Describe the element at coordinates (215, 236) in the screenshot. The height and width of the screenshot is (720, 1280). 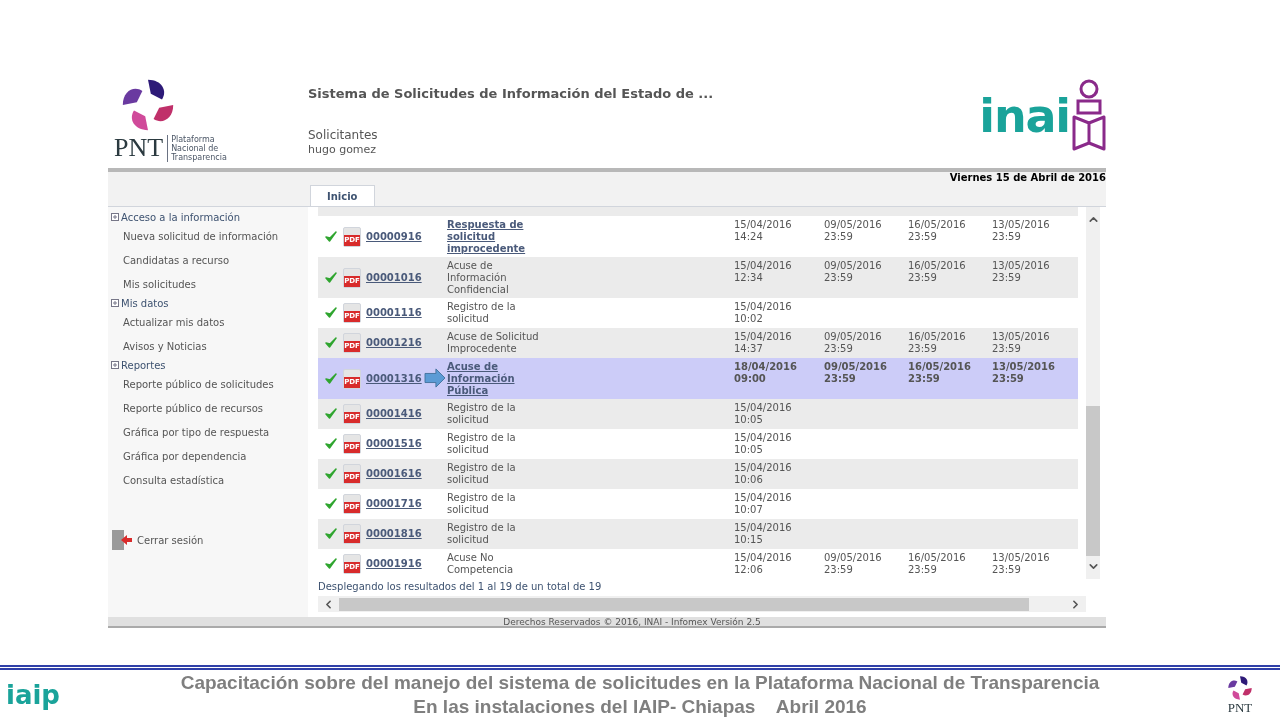
I see `sidebar-item: Nueva solicitud de información` at that location.